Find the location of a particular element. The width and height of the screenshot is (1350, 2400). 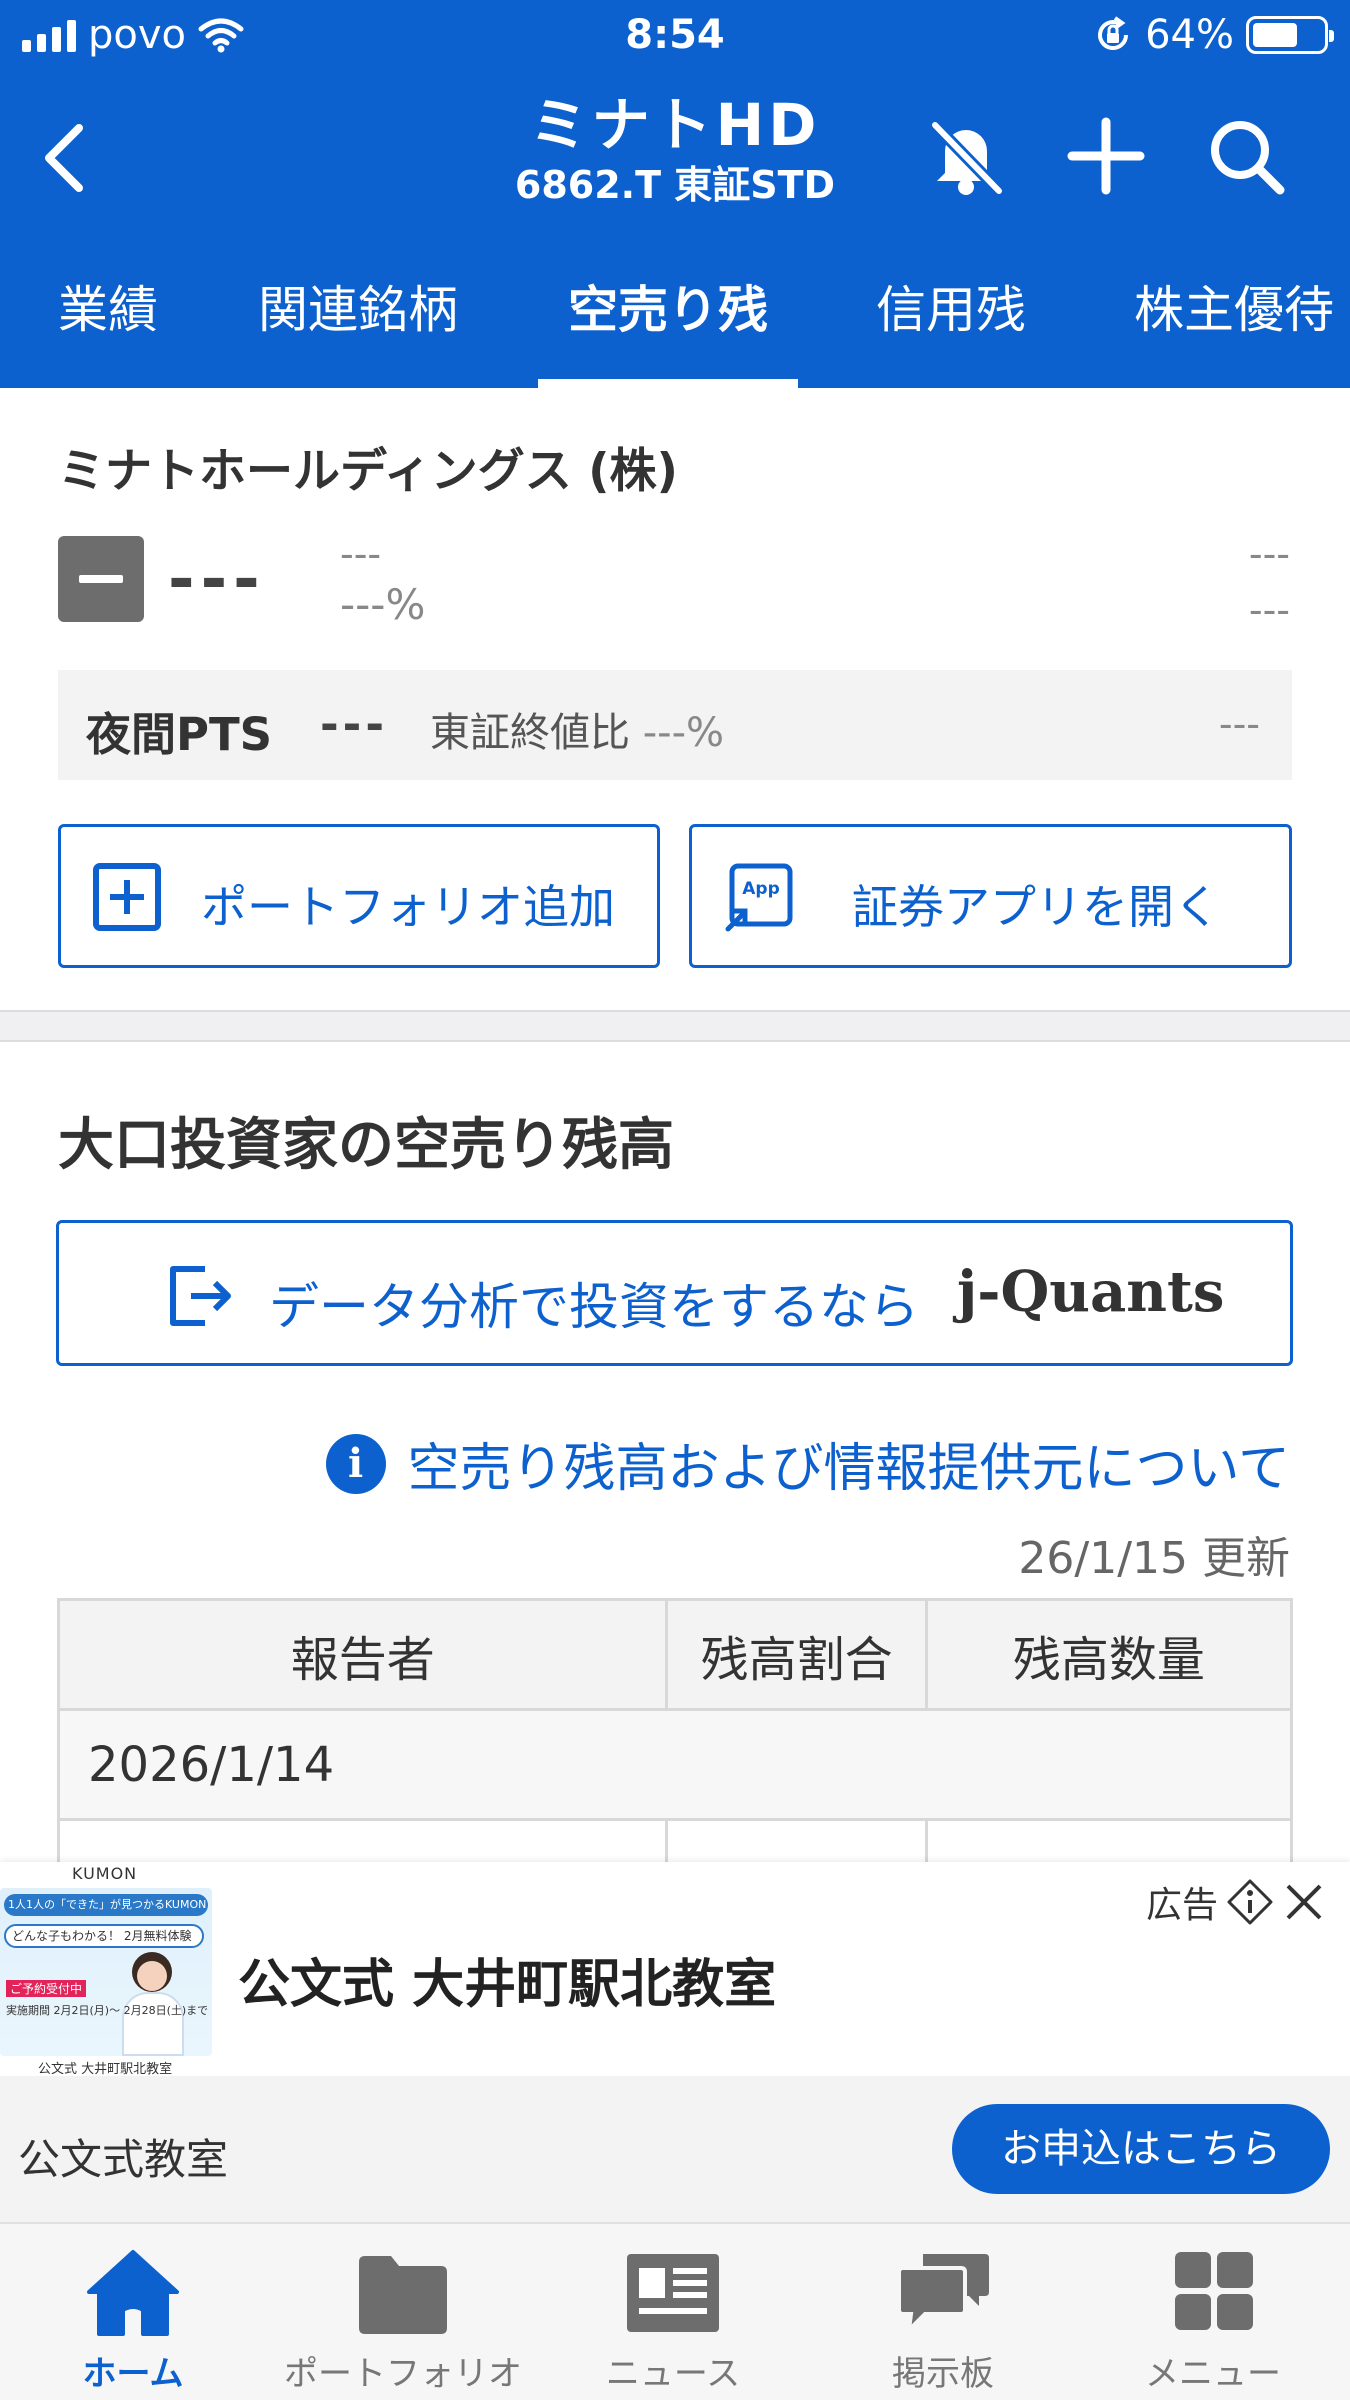

table-date-row: 2026/1/14 is located at coordinates (675, 1764).